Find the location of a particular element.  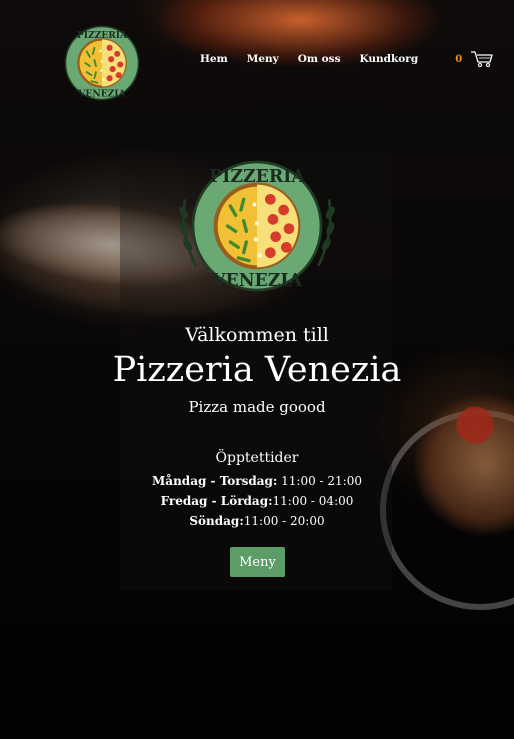

hours-days: Måndag - Torsdag: is located at coordinates (215, 481).